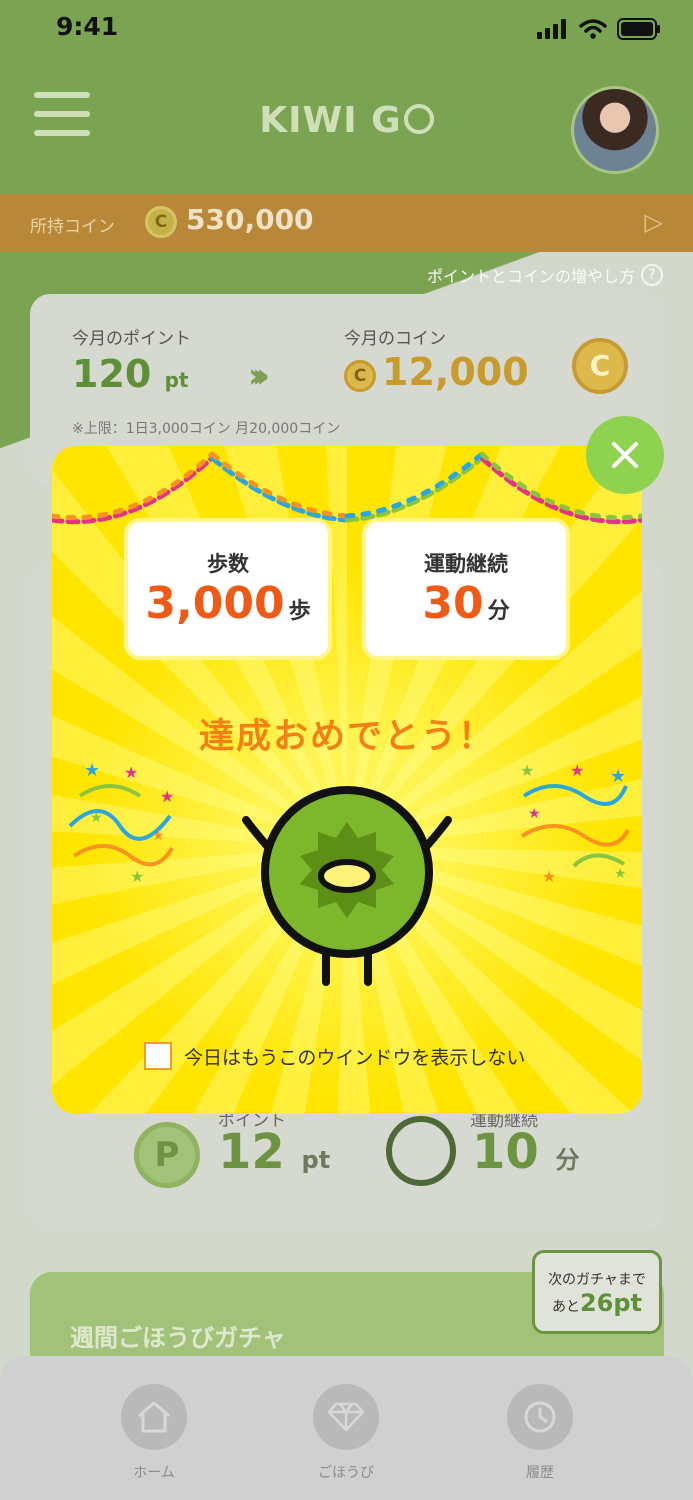 The width and height of the screenshot is (693, 1500). I want to click on kiwi-mascot-icon, so click(347, 886).